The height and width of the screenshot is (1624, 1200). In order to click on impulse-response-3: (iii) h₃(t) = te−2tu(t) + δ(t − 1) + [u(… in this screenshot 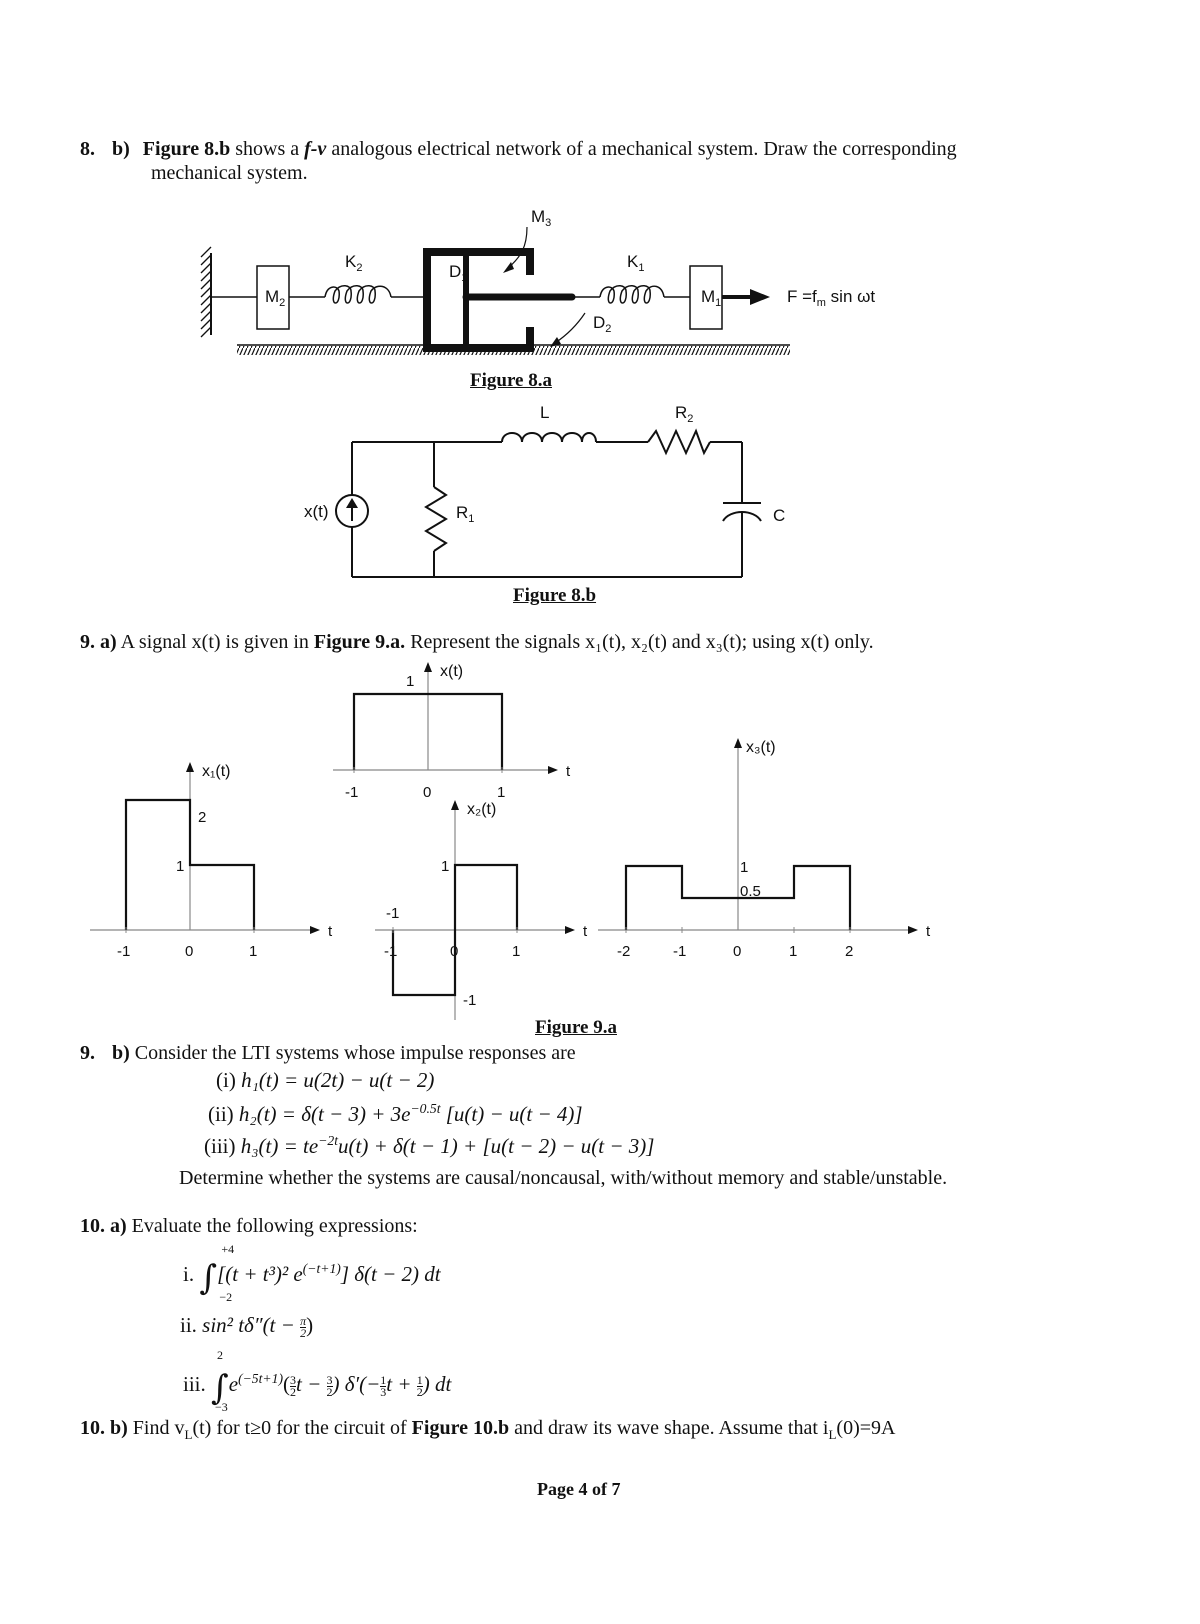, I will do `click(429, 1145)`.